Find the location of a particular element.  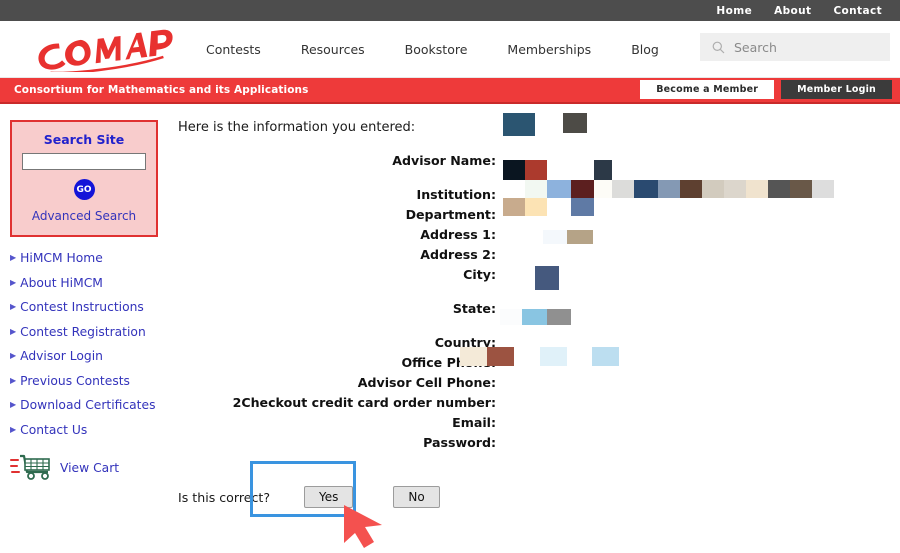

row-country: Country: is located at coordinates (535, 345).